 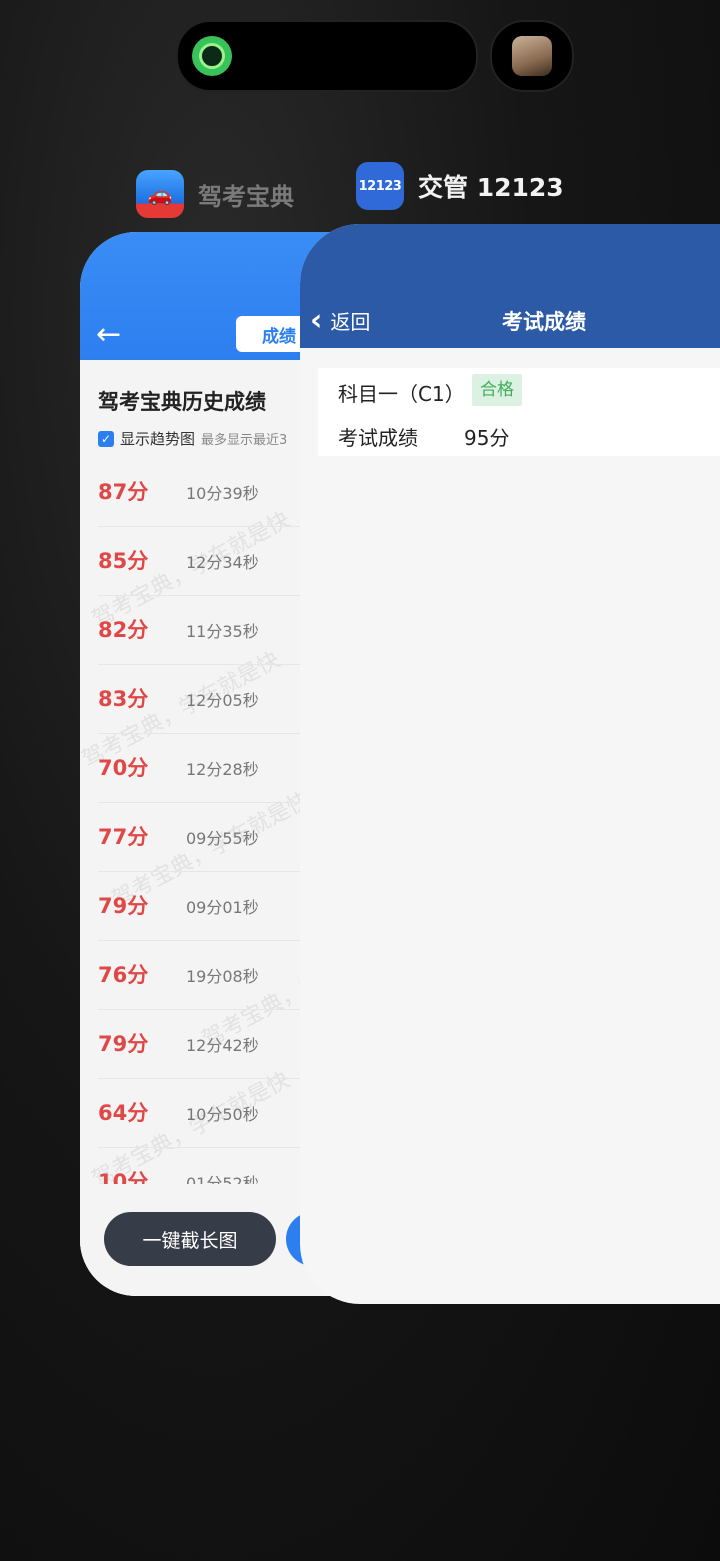 I want to click on trend-toggle: ✓ 显示趋势图 最多显示最近3, so click(x=192, y=438).